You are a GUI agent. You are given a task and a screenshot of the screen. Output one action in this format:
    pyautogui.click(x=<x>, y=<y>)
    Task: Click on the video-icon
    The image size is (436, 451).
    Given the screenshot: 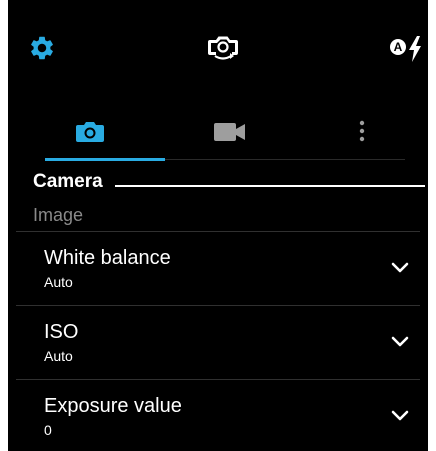 What is the action you would take?
    pyautogui.click(x=230, y=132)
    